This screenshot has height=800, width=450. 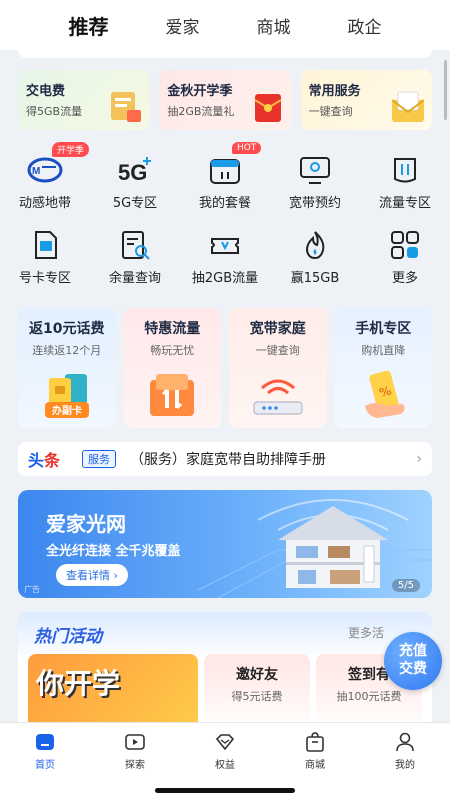 I want to click on headline-logo: 头条, so click(x=44, y=459).